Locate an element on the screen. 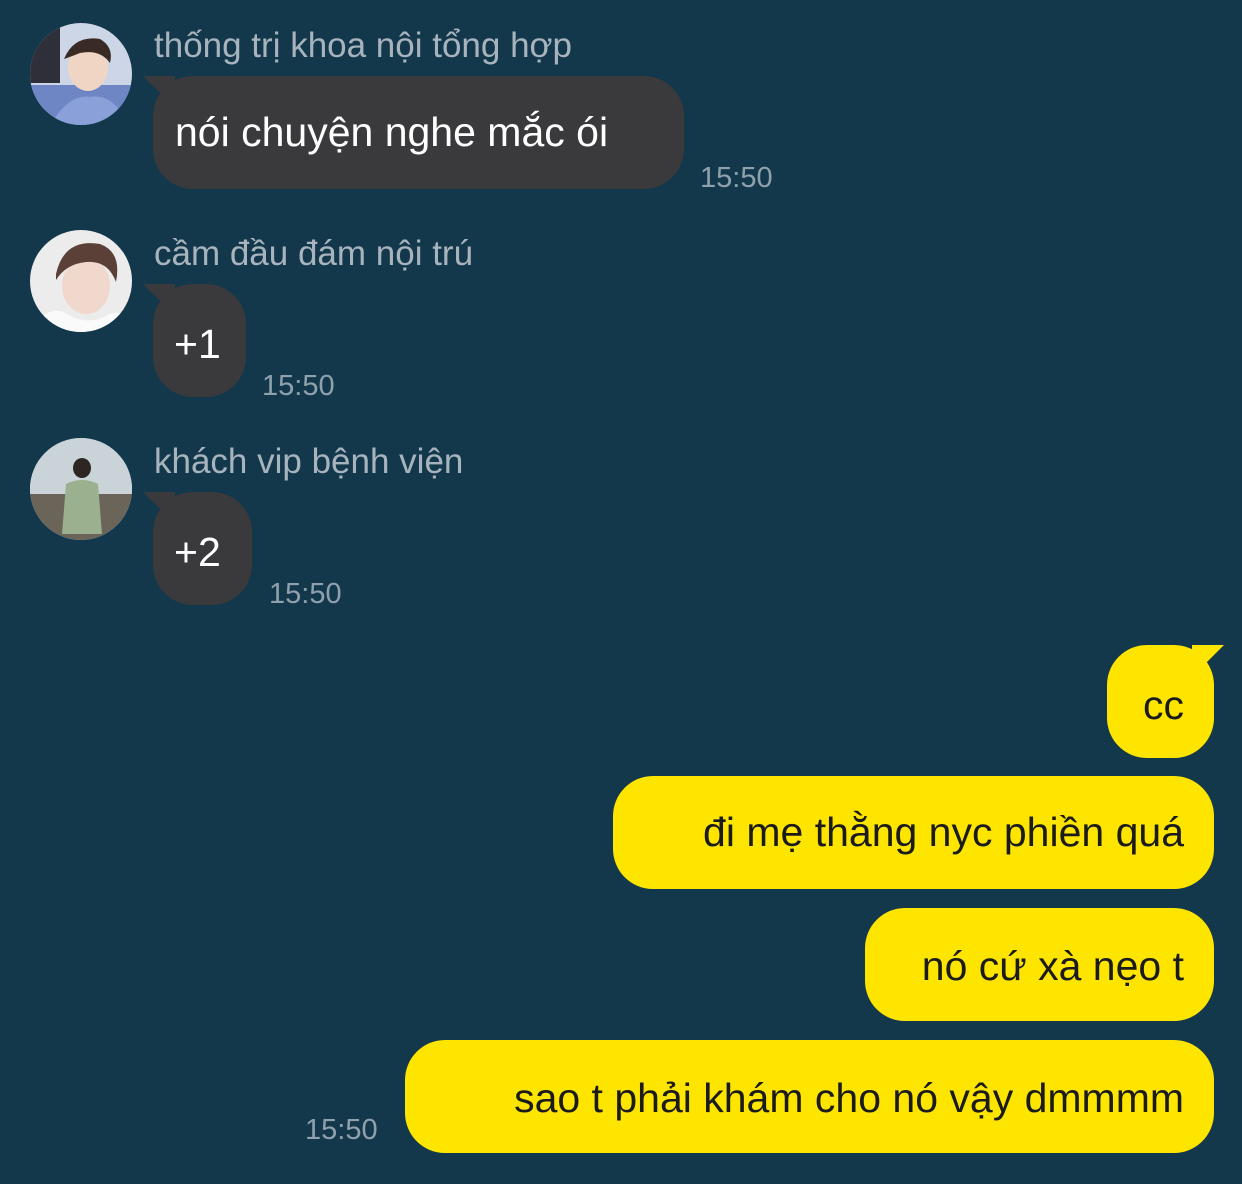  message-text: sao t phải khám cho nó vậy dmmmm is located at coordinates (849, 1098).